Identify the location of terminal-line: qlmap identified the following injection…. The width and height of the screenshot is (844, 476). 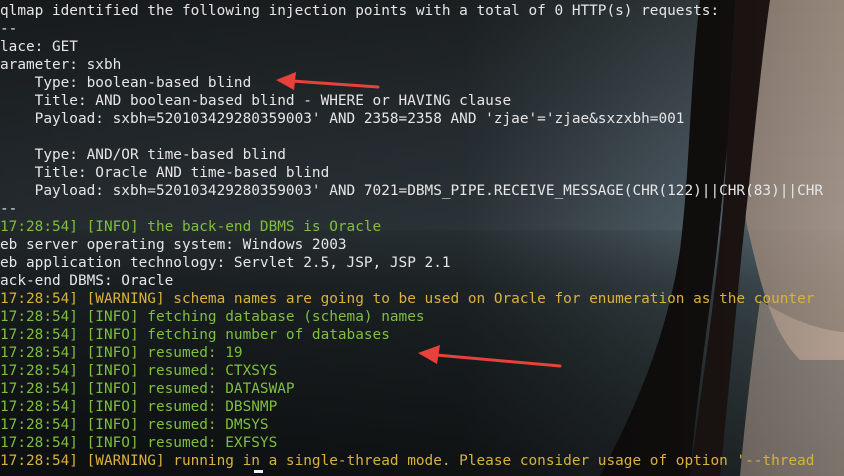
(360, 11).